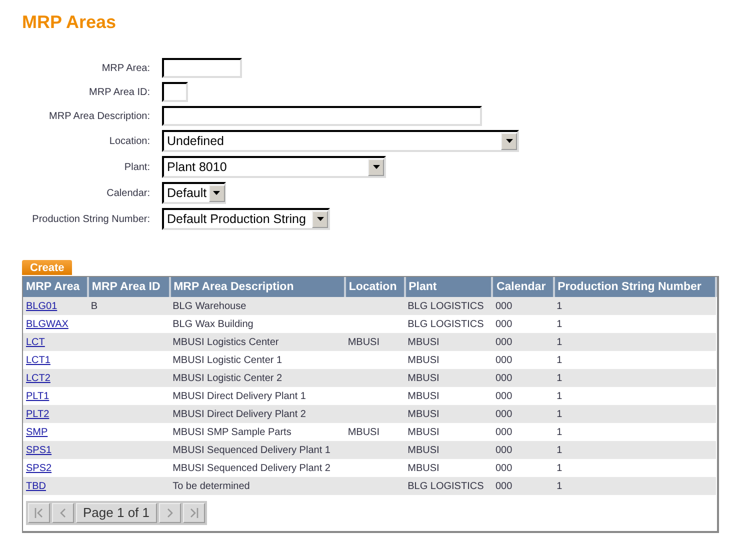 The height and width of the screenshot is (547, 734). I want to click on field-label: Plant:, so click(137, 167).